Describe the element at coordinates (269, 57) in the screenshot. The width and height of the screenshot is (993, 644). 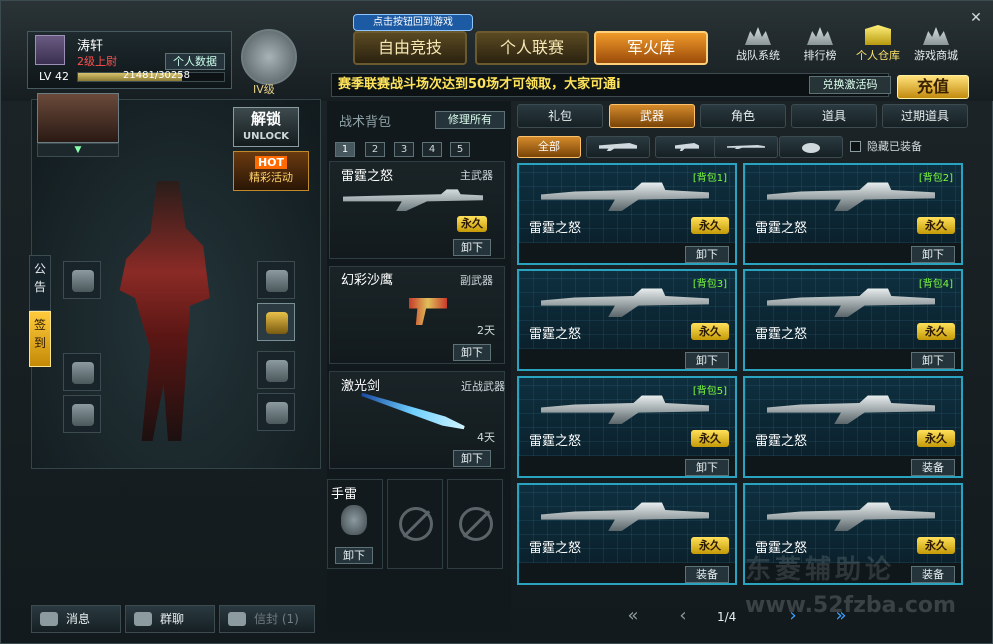
I see `tier-emblem-icon` at that location.